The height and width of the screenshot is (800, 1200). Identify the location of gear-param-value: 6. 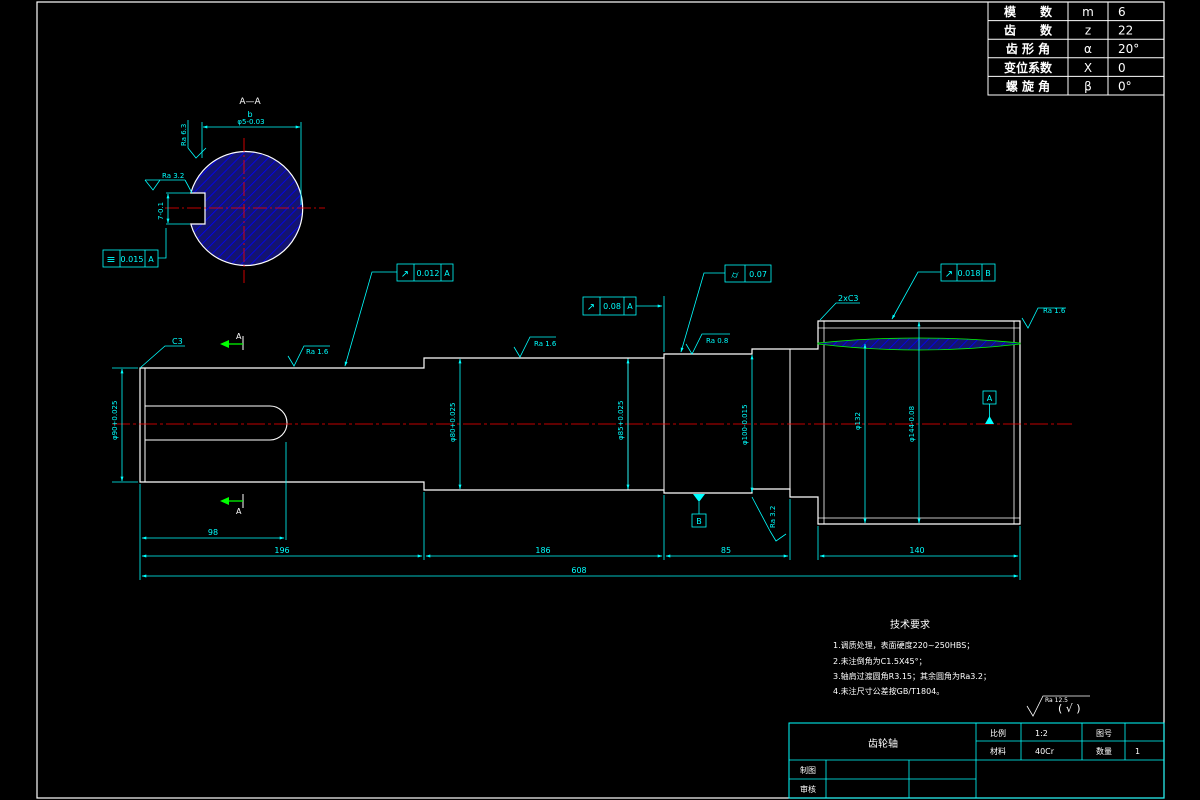
(1122, 12).